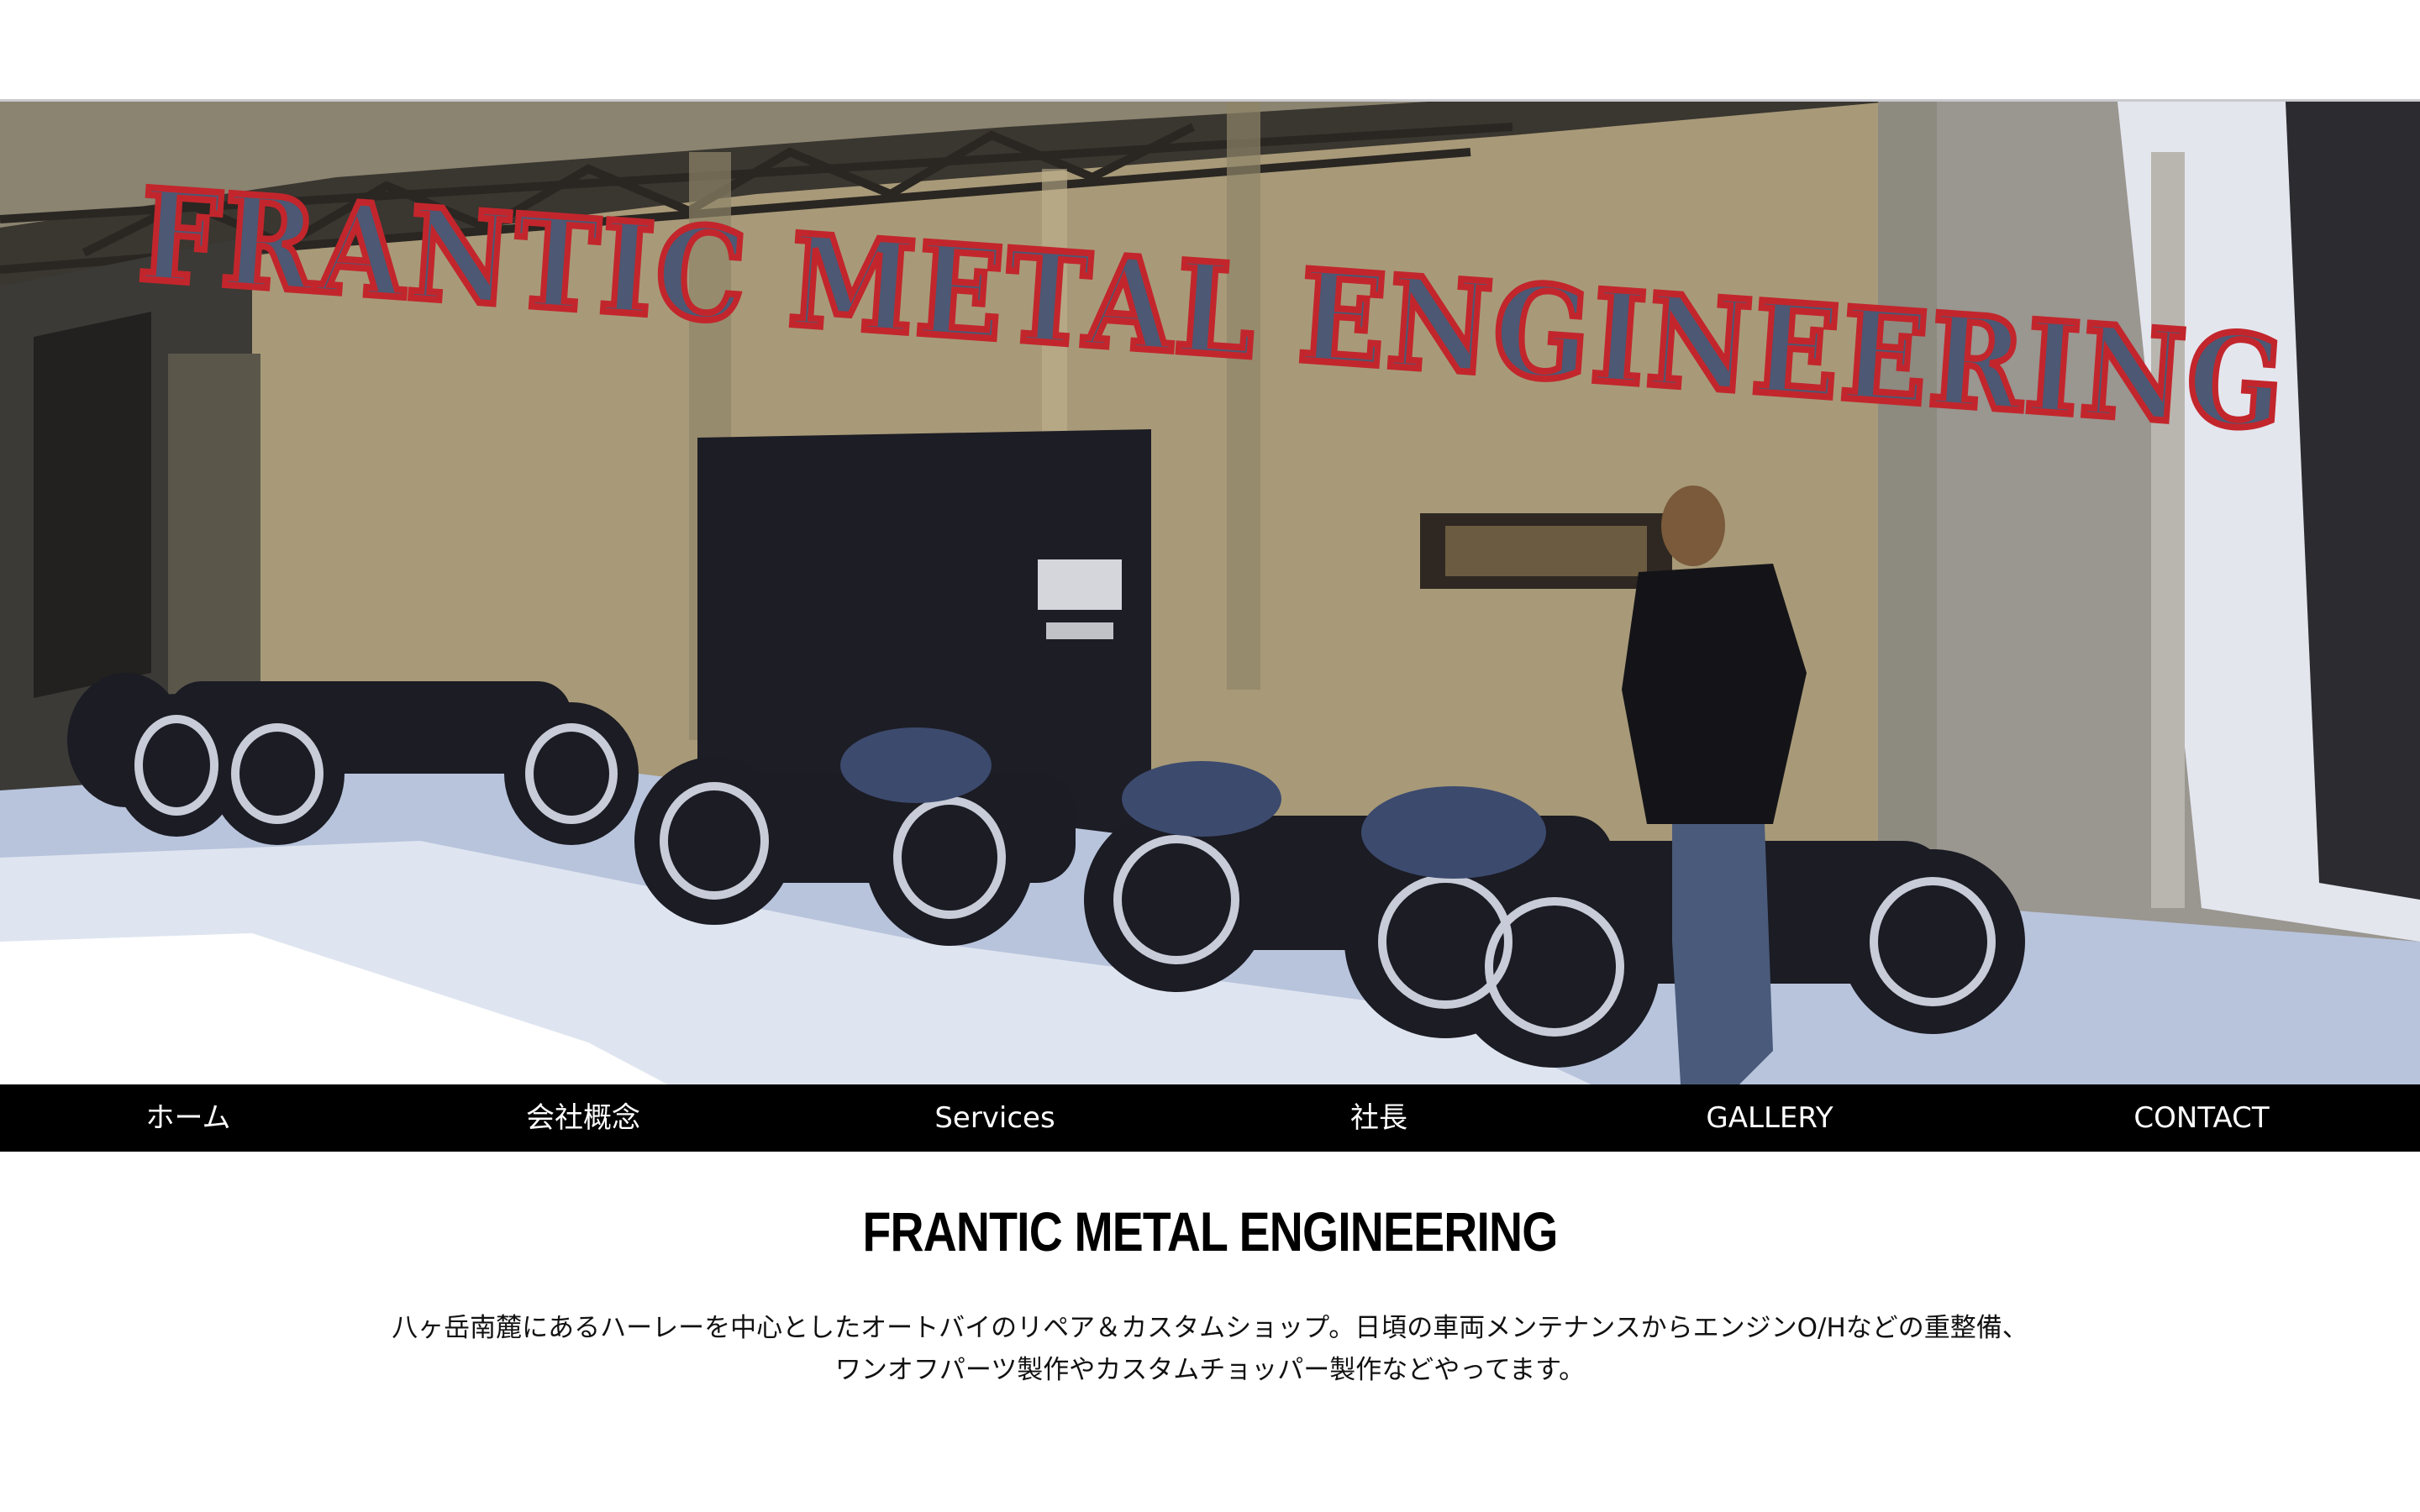  I want to click on nav-gallery: GALLERY, so click(1769, 1118).